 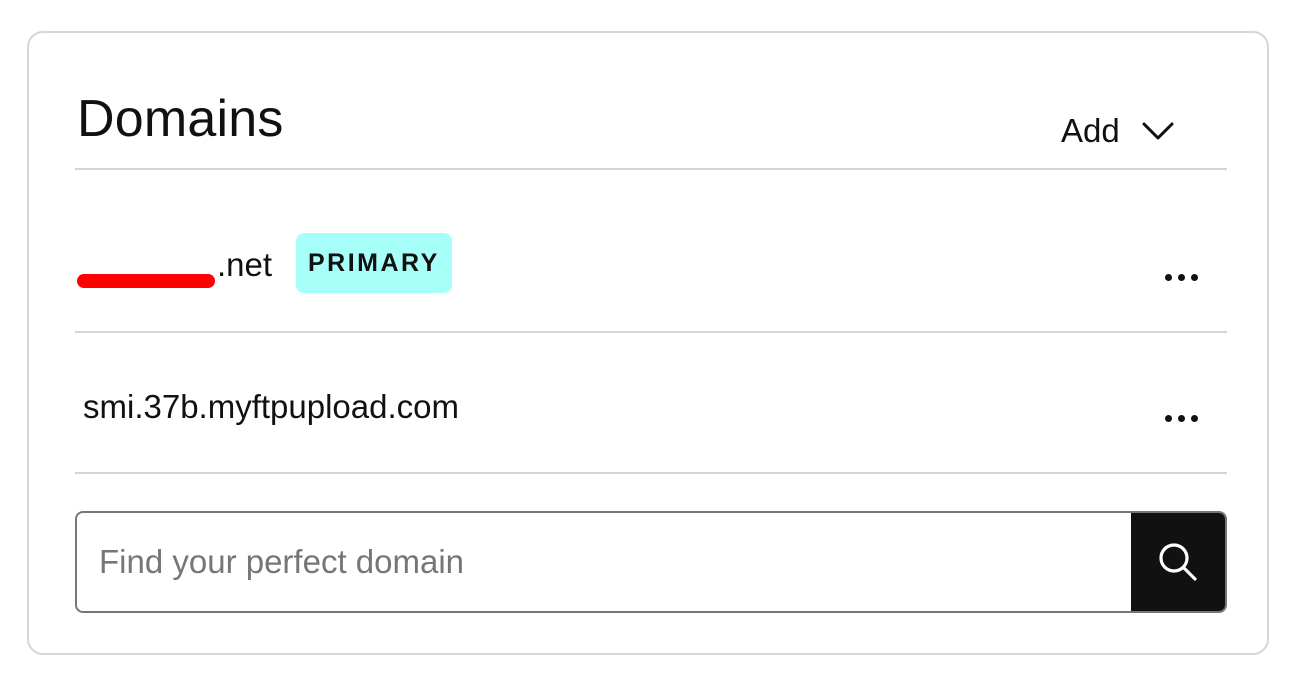 I want to click on chevron-down-icon, so click(x=1158, y=131).